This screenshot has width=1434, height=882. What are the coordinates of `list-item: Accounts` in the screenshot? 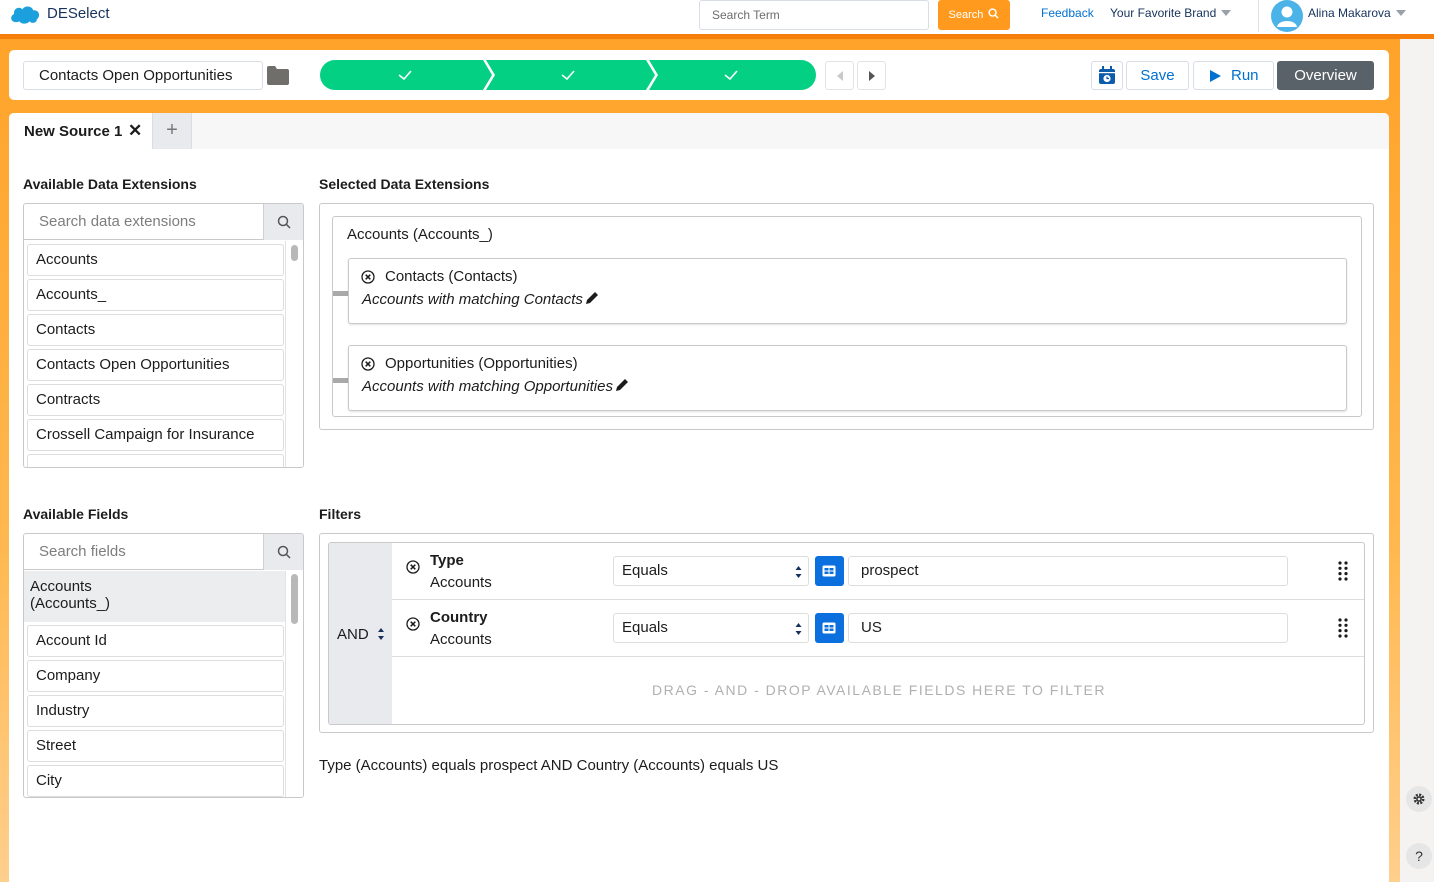 It's located at (155, 260).